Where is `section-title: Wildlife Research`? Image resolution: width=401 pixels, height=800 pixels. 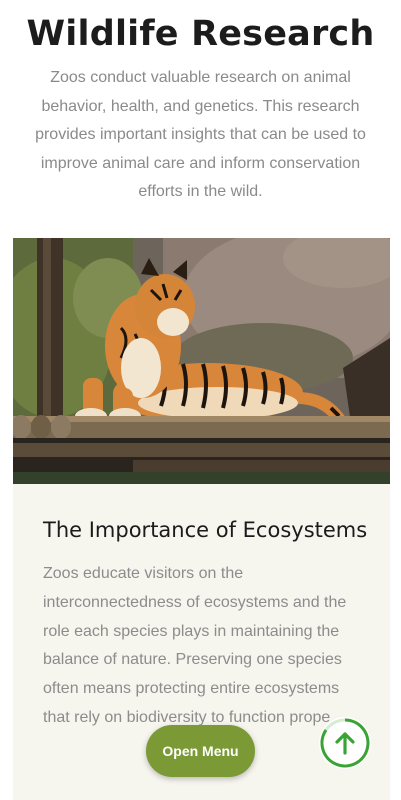
section-title: Wildlife Research is located at coordinates (200, 34).